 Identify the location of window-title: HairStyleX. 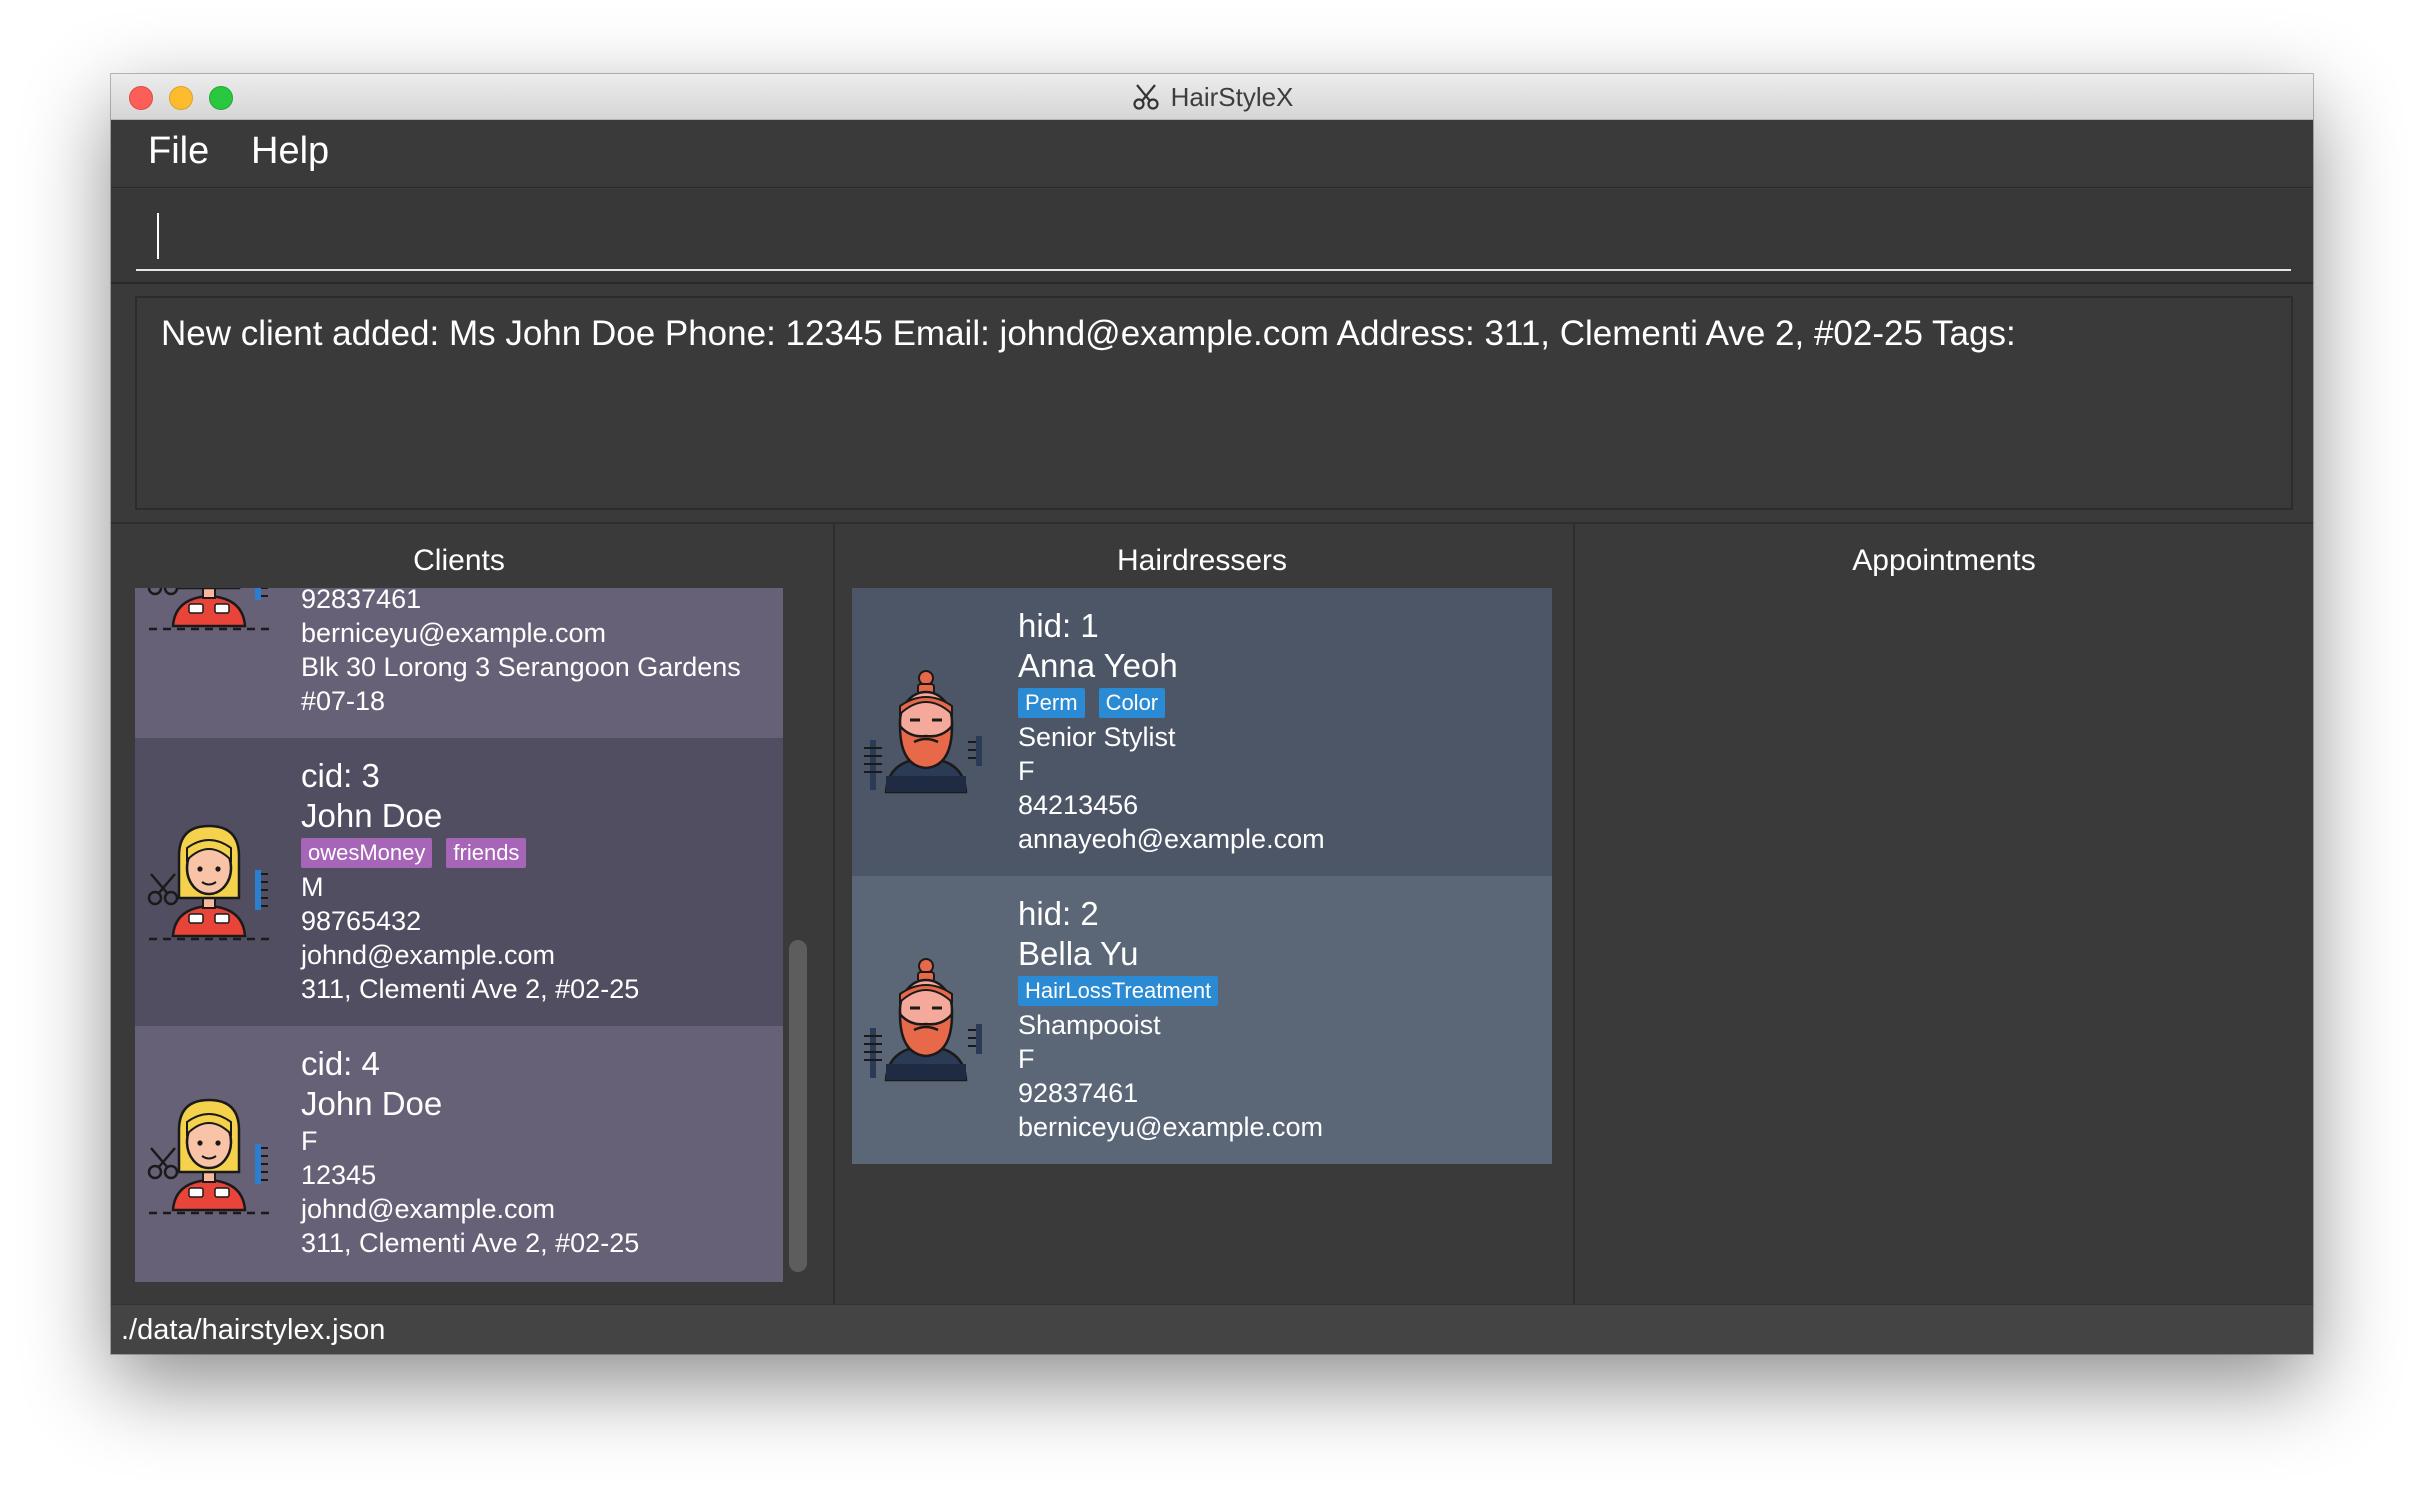
(1232, 96).